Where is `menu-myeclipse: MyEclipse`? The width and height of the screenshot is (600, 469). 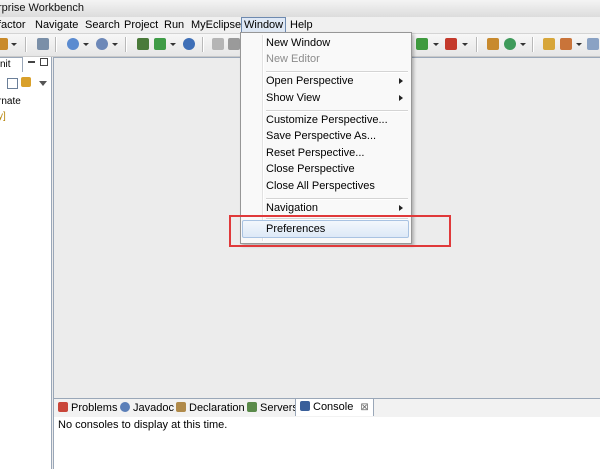
menu-myeclipse: MyEclipse is located at coordinates (216, 25).